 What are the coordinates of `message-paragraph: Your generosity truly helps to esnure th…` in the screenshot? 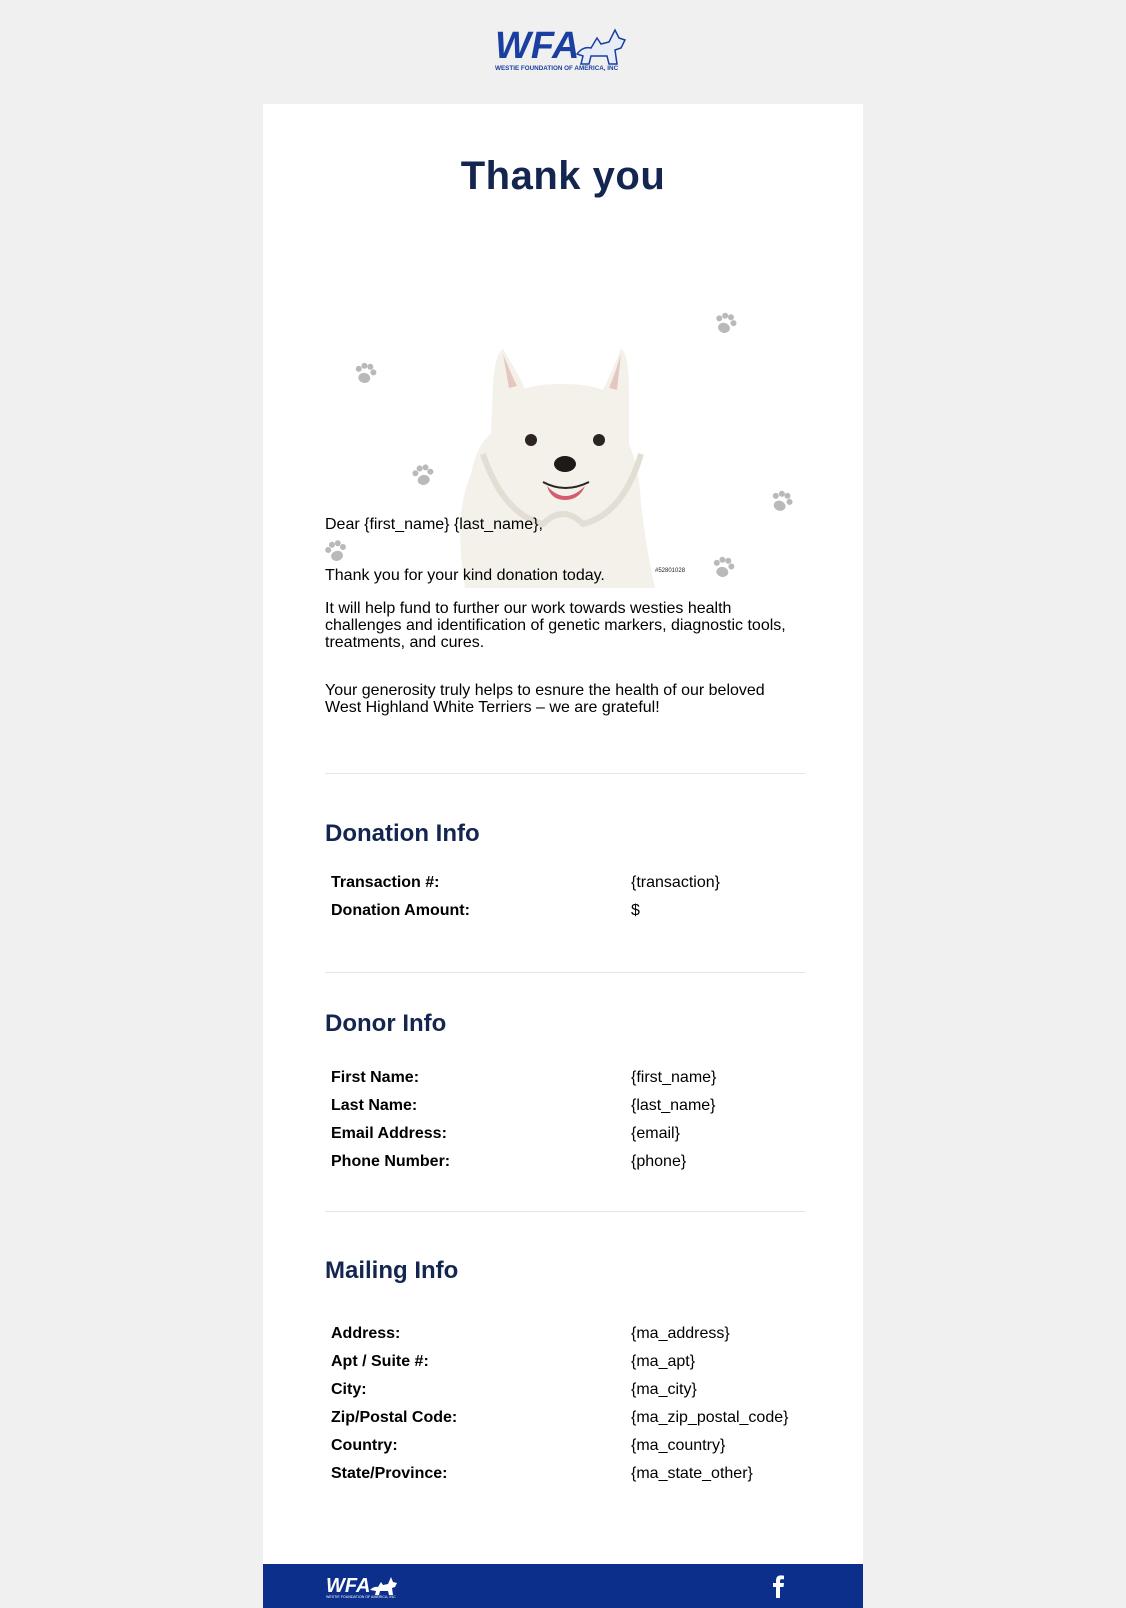 It's located at (545, 699).